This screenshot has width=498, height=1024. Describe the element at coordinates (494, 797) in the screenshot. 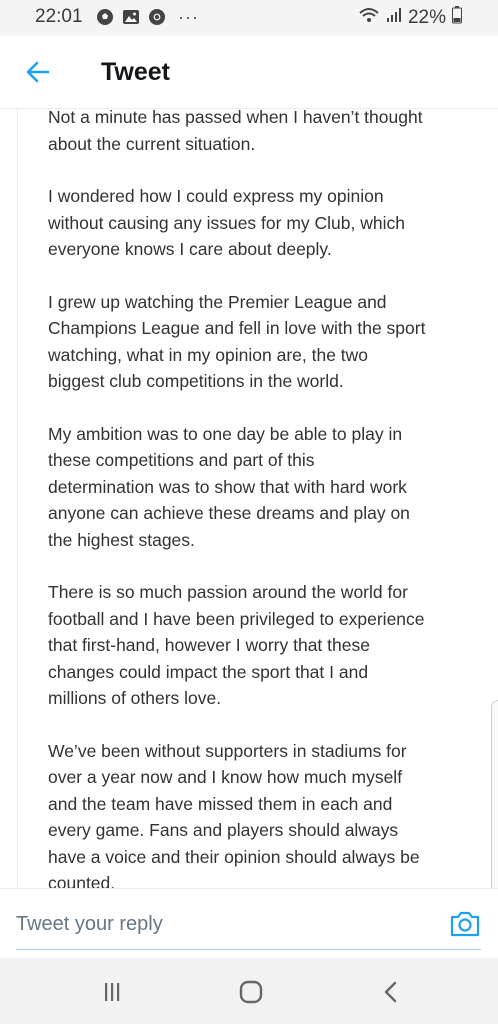

I see `edge-panel-handle` at that location.